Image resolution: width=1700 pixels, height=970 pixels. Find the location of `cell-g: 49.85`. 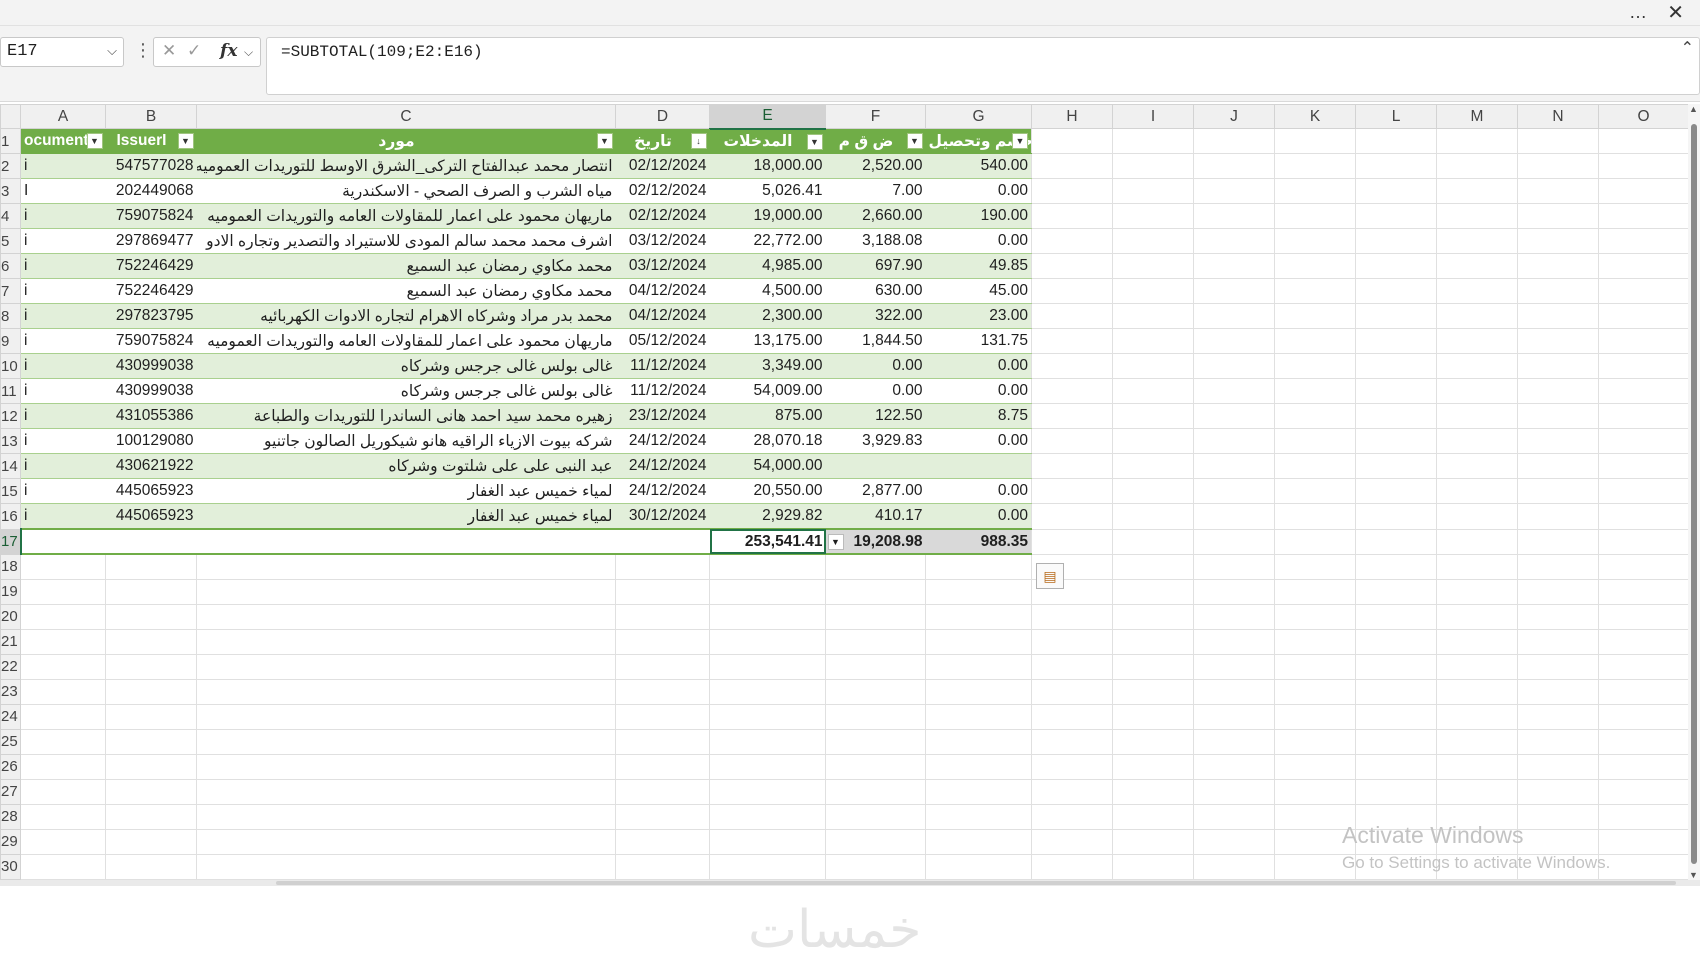

cell-g: 49.85 is located at coordinates (978, 266).